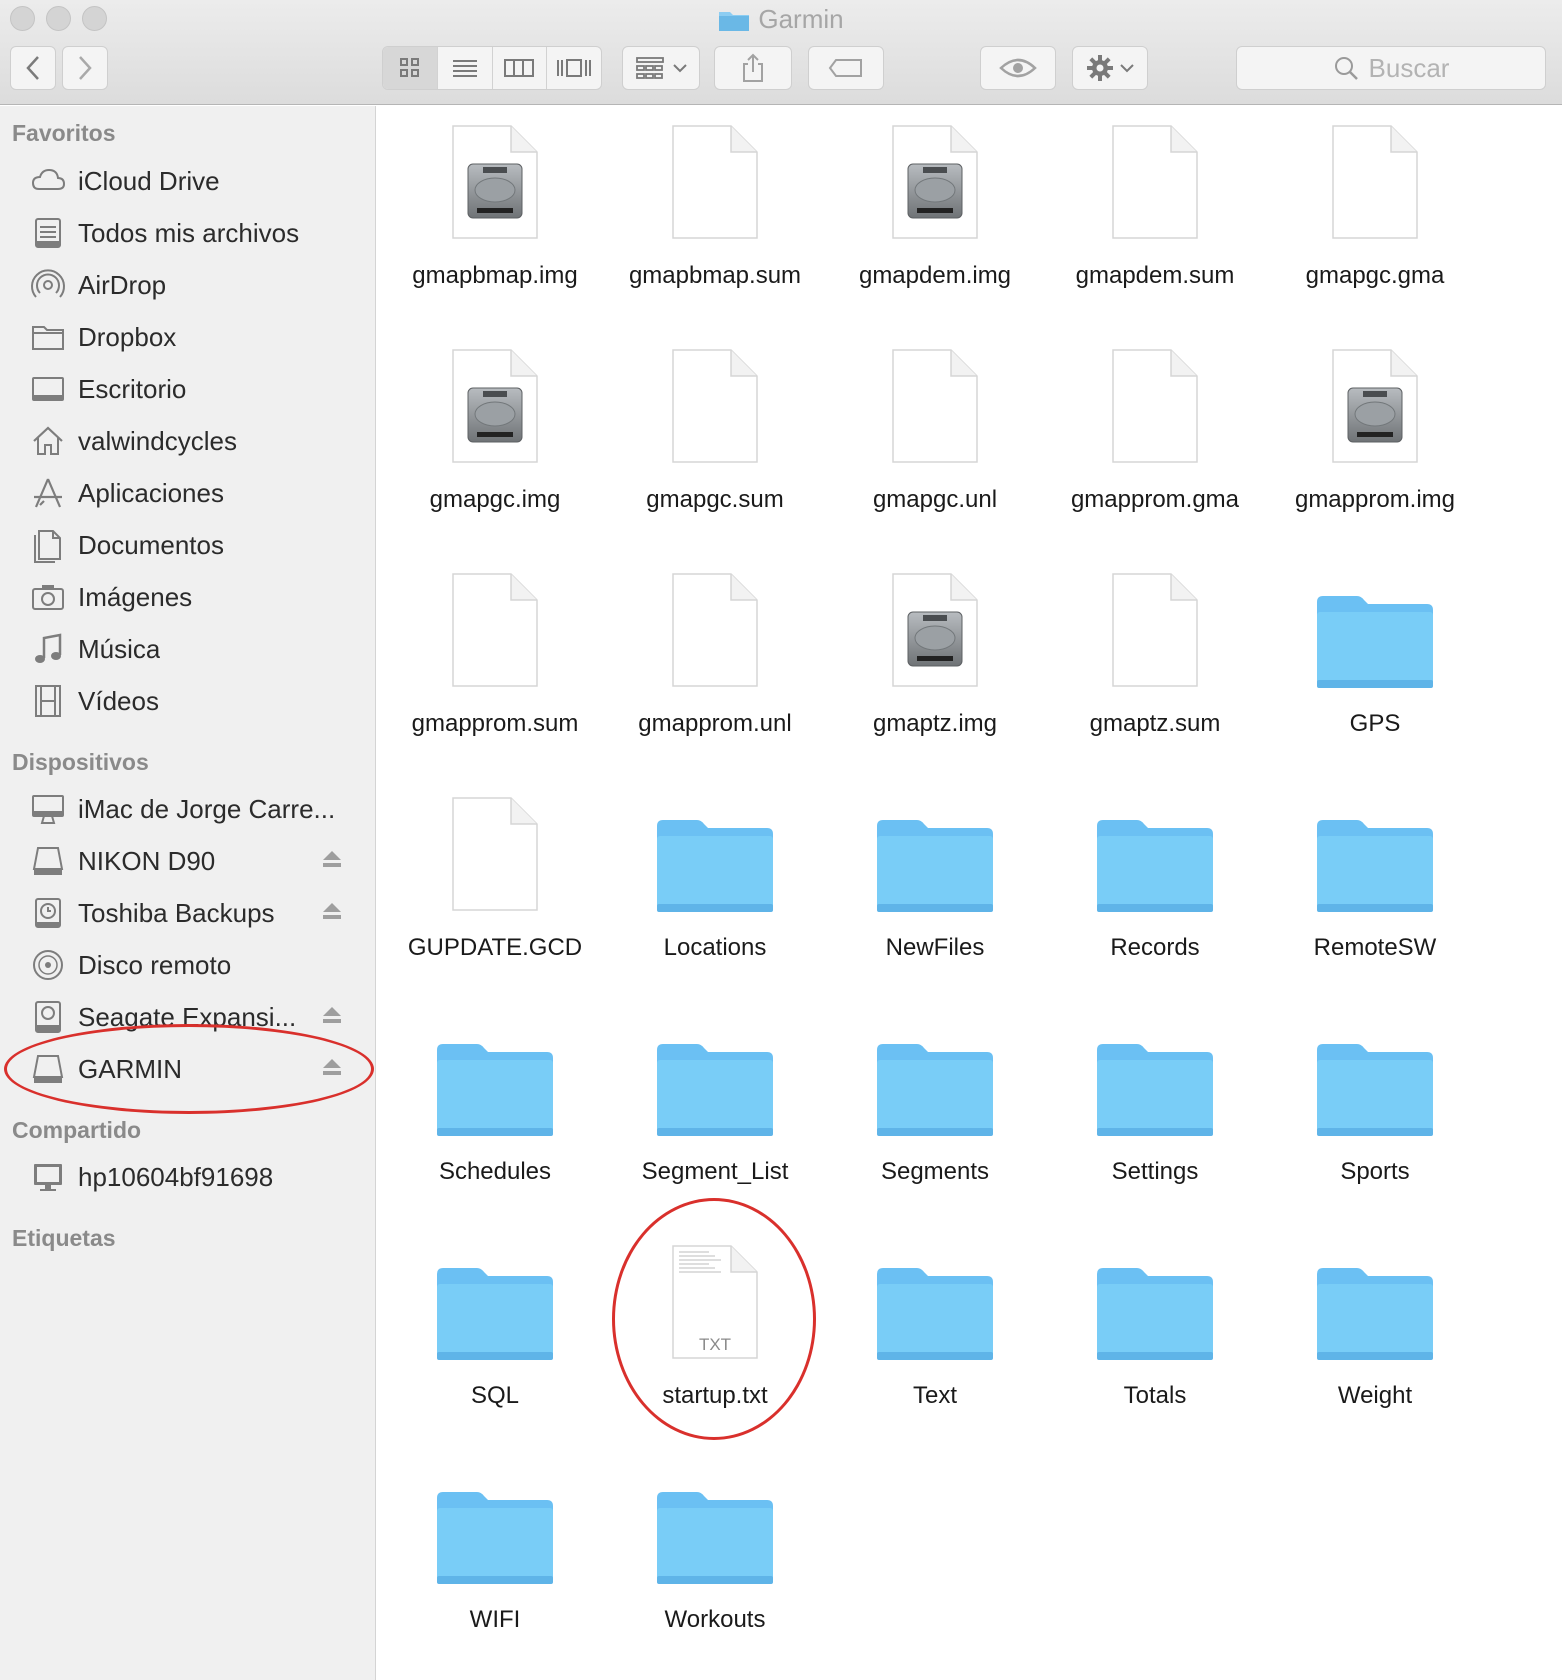 The image size is (1562, 1680). I want to click on sidebar-item-label: NIKON D90, so click(147, 860).